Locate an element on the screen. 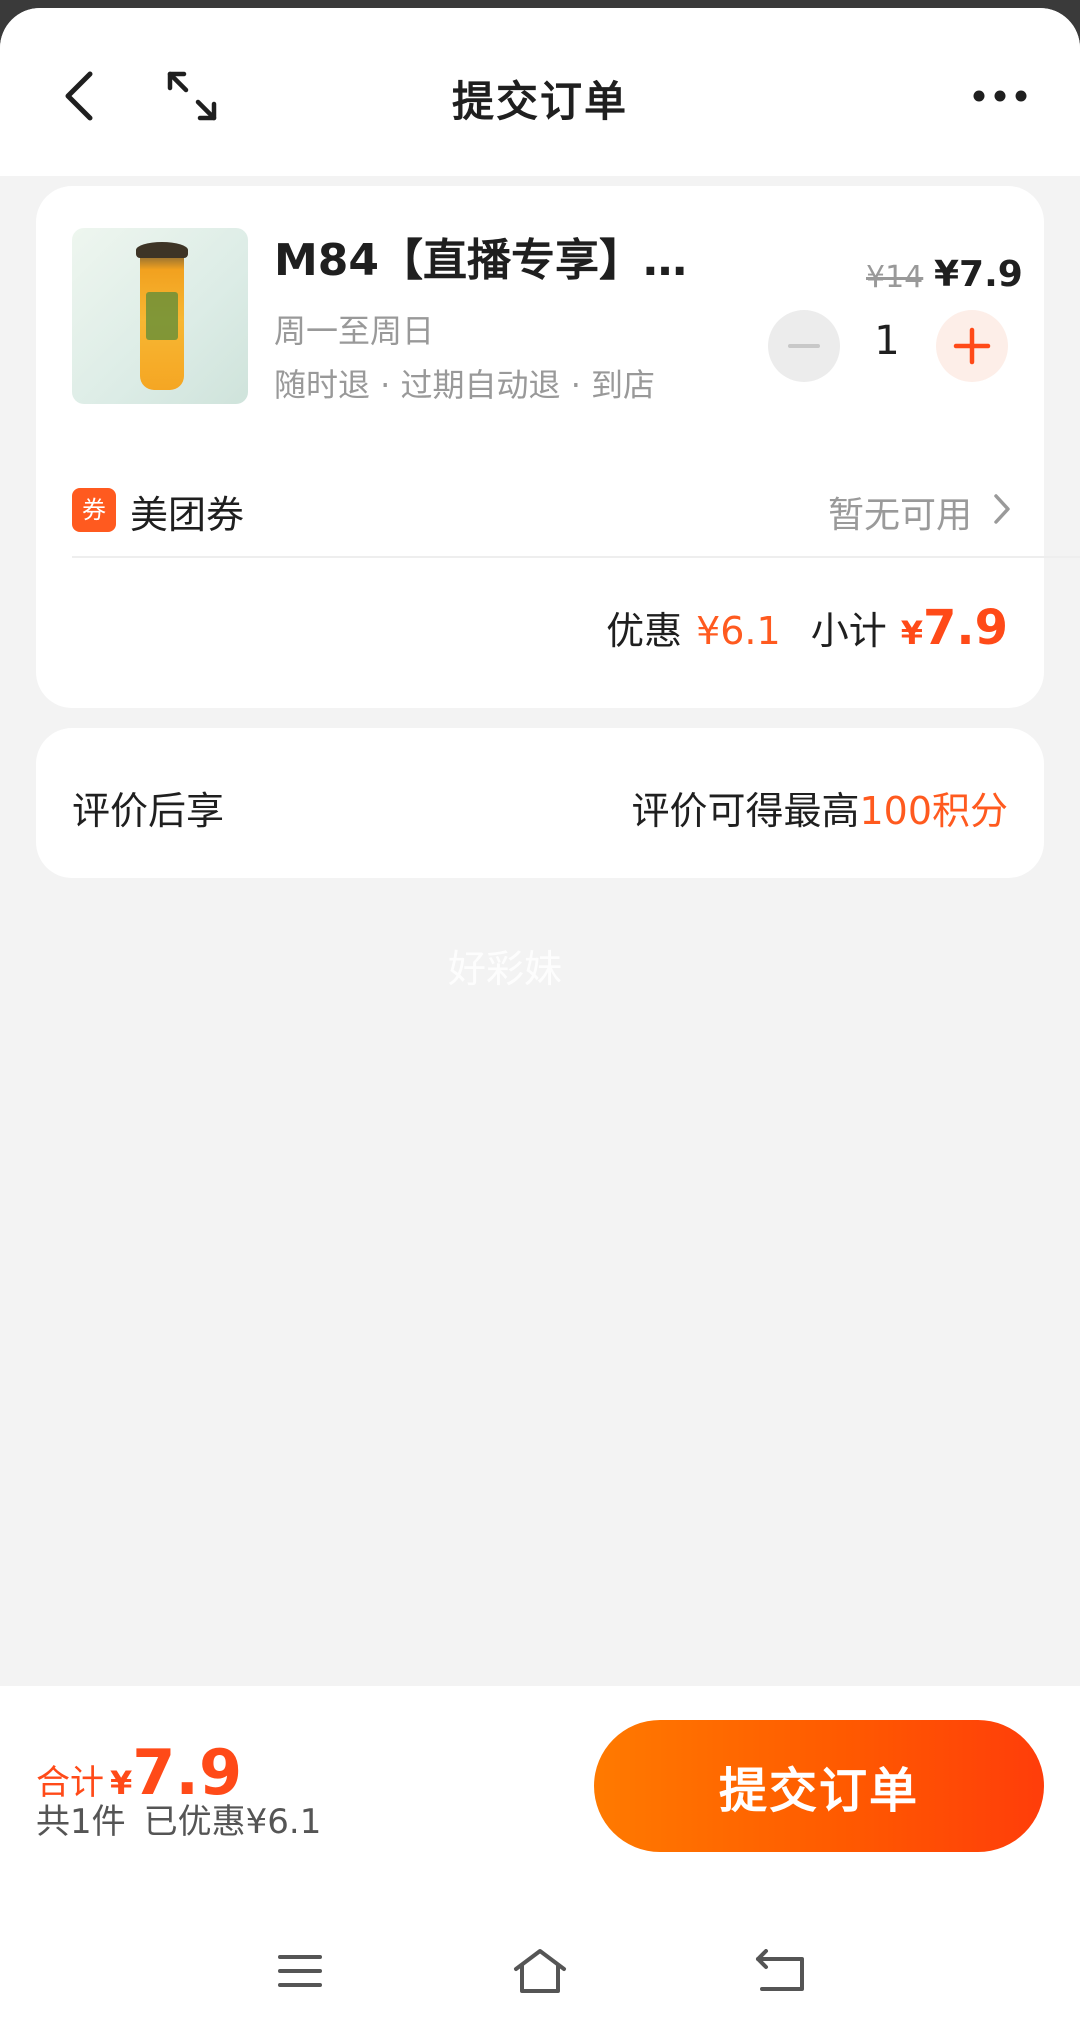 Image resolution: width=1080 pixels, height=2020 pixels. item-count-line: 共1件 已优惠¥6.1 is located at coordinates (178, 1818).